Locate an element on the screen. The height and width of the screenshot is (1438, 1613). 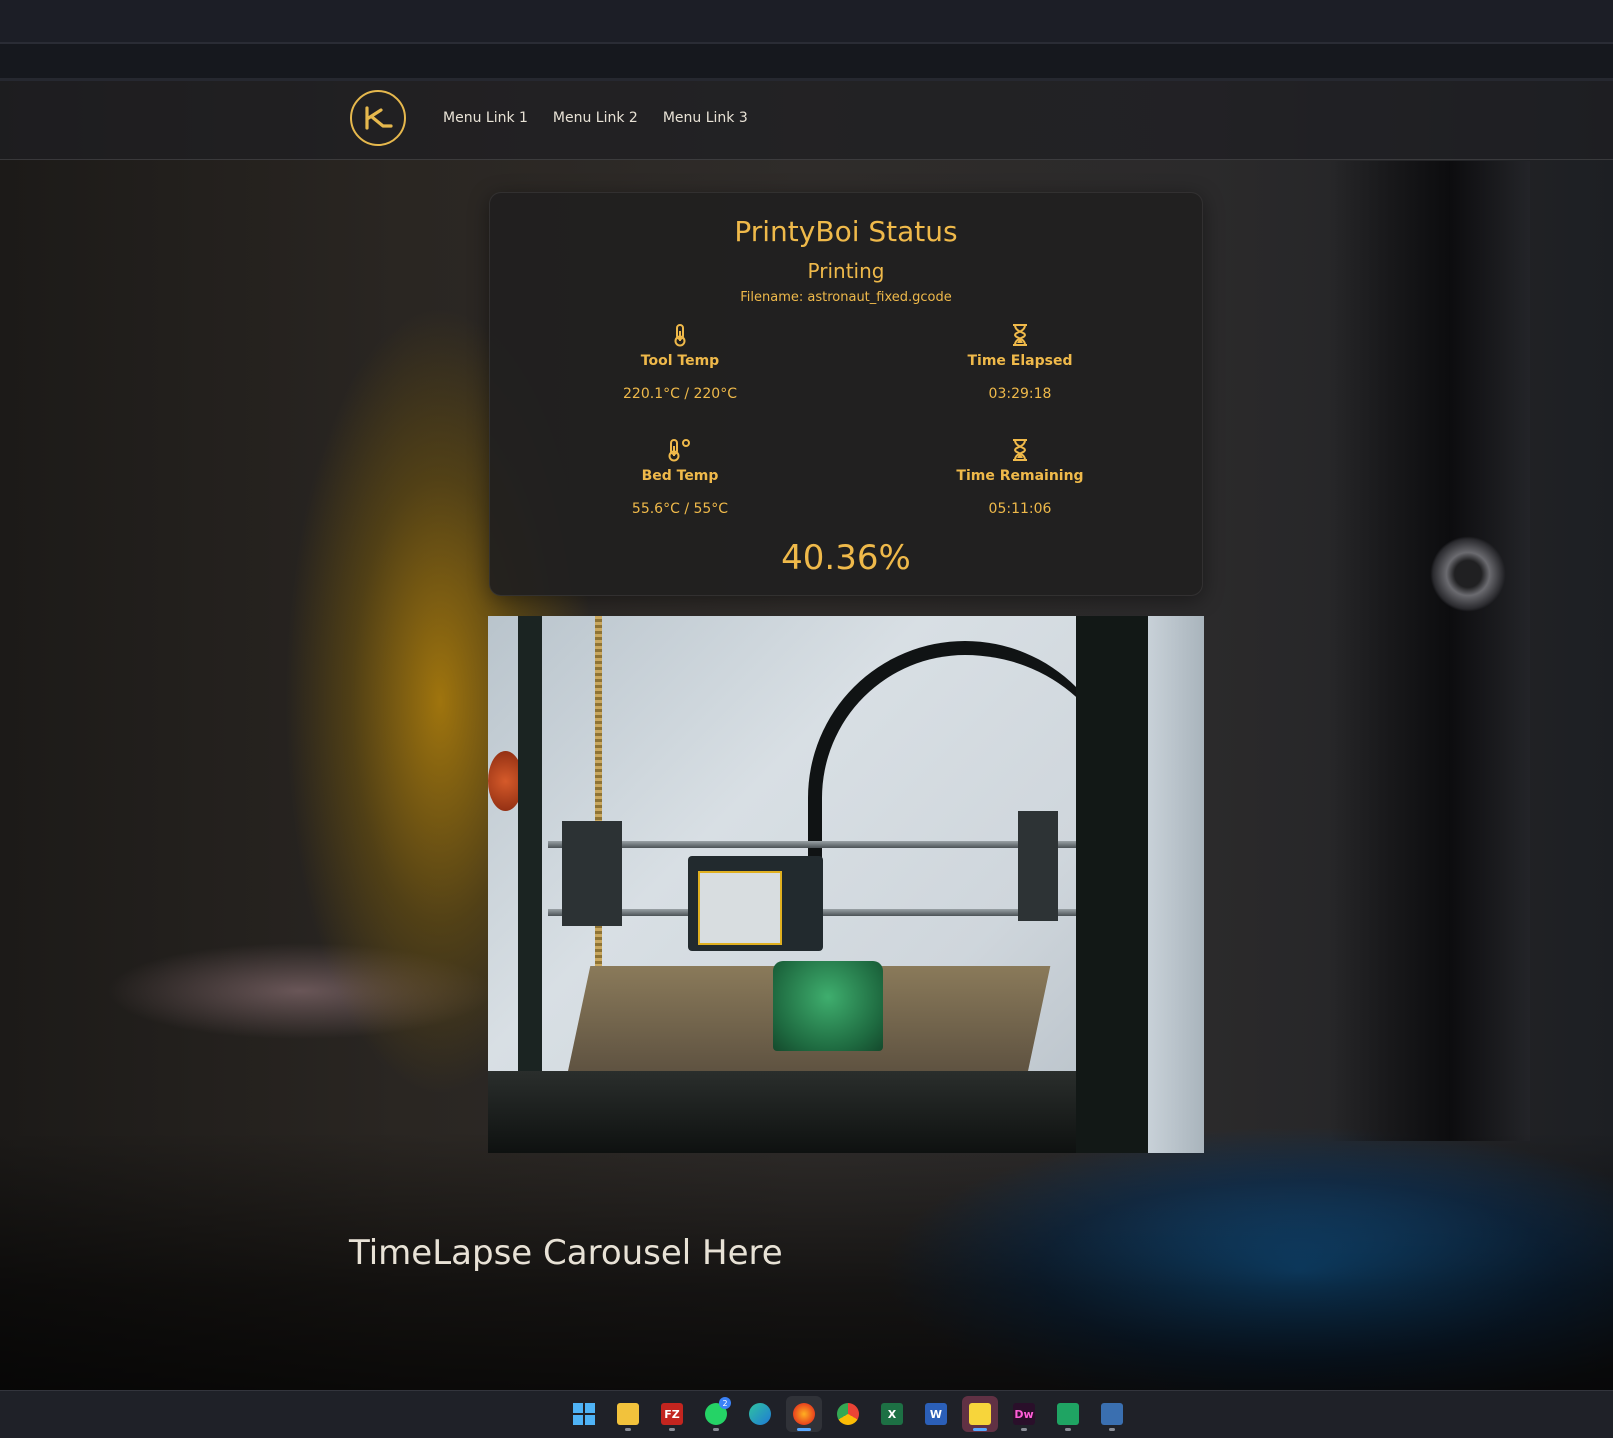
progress-percent: 40.36% is located at coordinates (846, 558).